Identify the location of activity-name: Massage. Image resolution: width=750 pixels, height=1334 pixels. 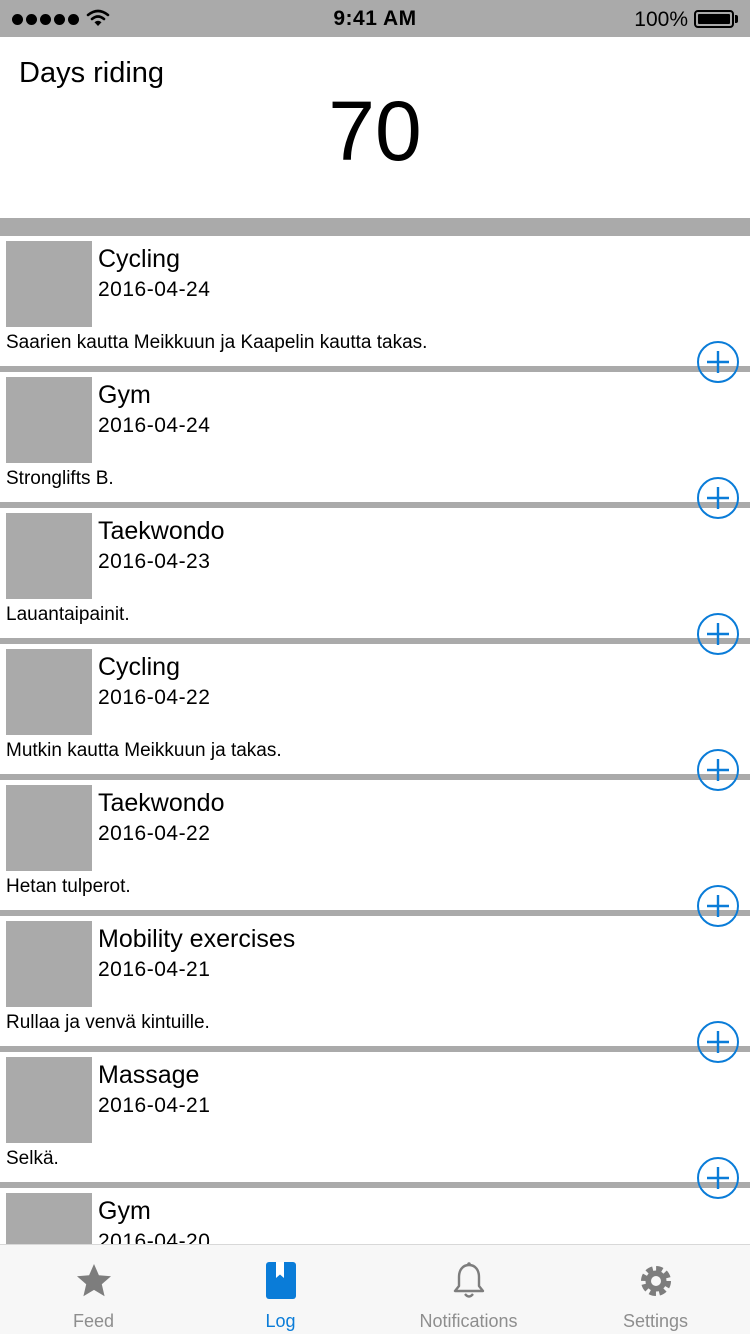
(149, 1075).